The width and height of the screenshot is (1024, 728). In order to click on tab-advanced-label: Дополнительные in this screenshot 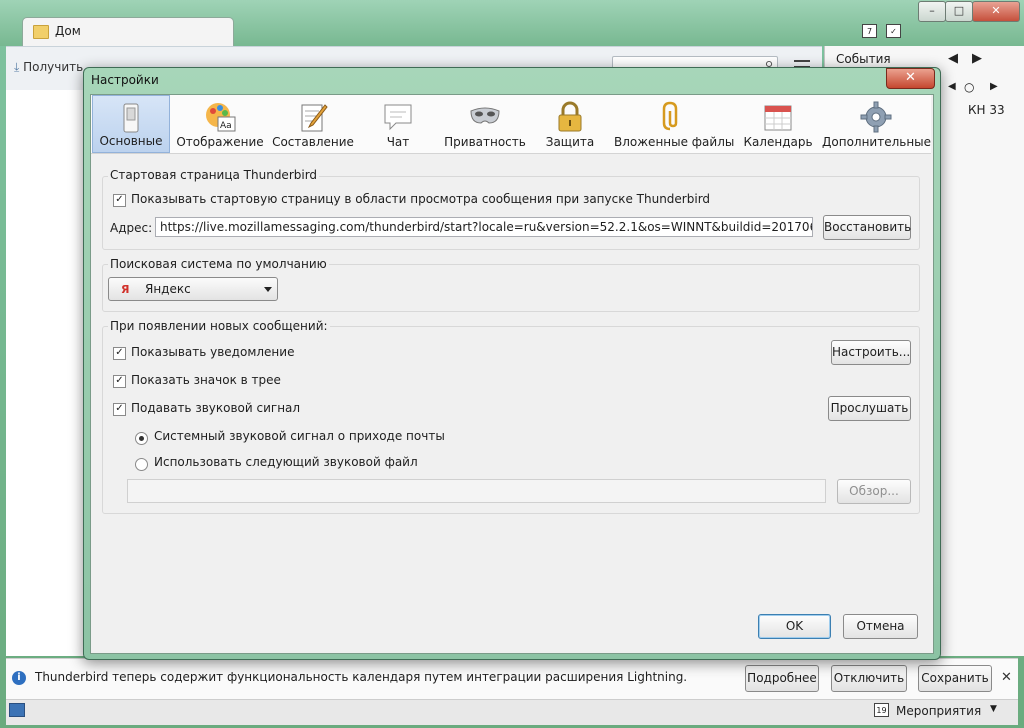, I will do `click(877, 142)`.